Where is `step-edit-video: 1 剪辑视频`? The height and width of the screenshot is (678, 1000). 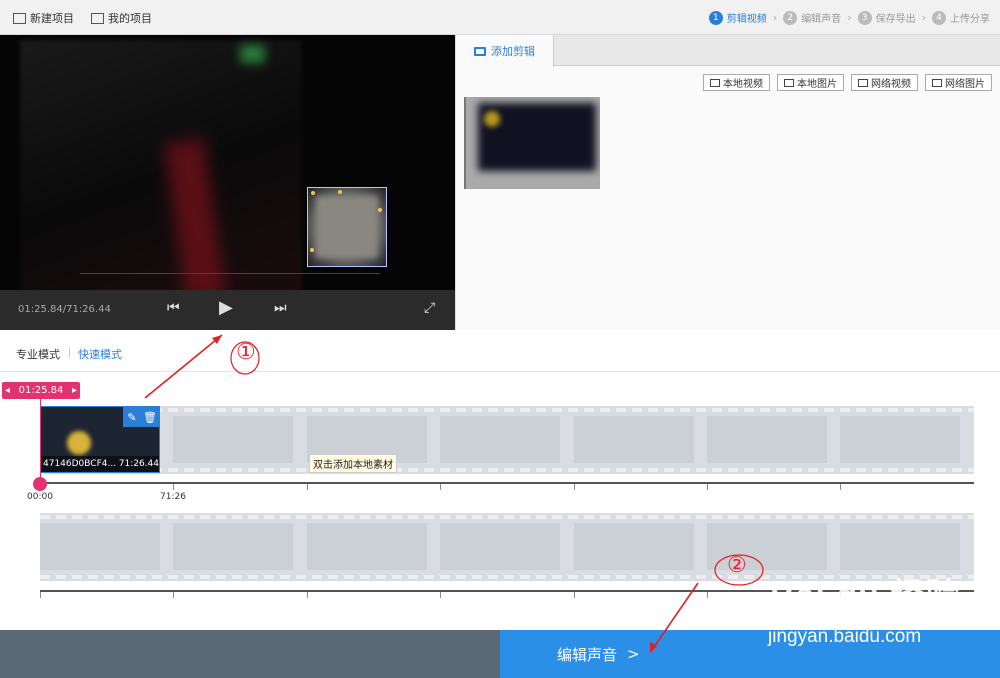
step-edit-video: 1 剪辑视频 is located at coordinates (737, 17).